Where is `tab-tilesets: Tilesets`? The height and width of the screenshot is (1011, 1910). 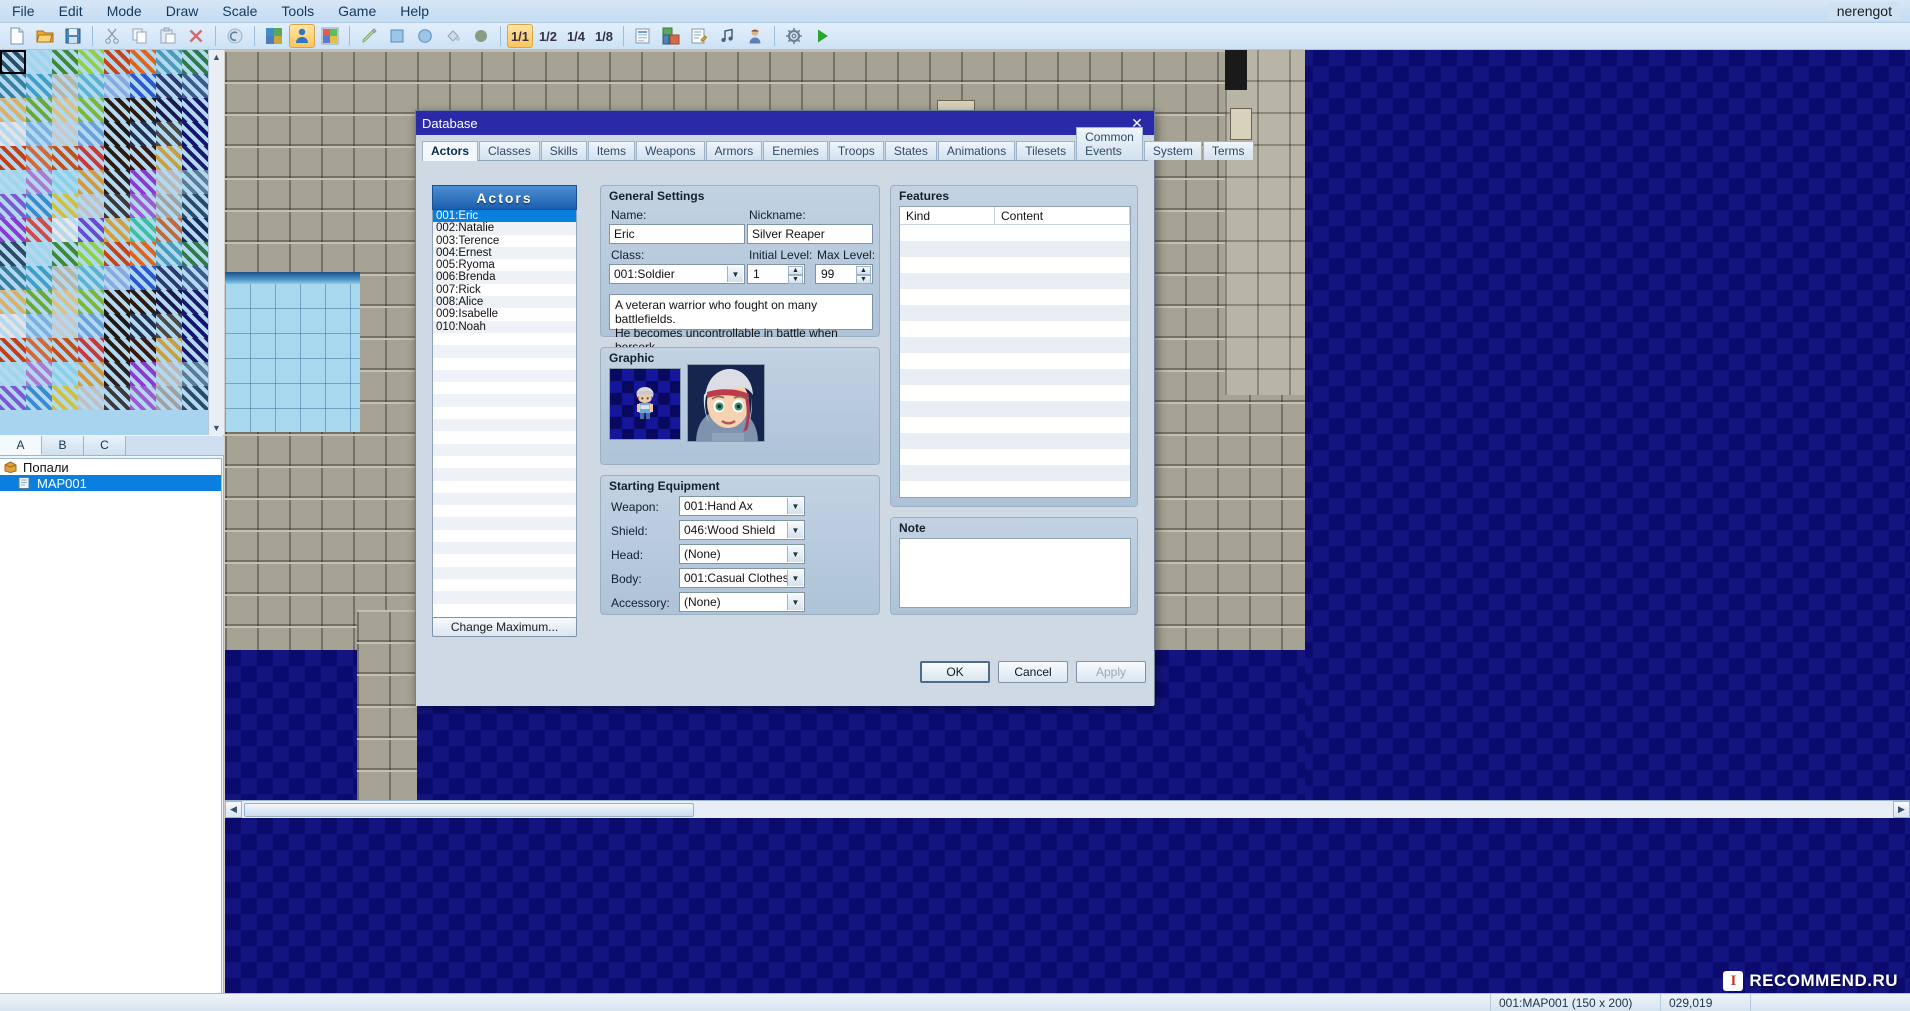
tab-tilesets: Tilesets is located at coordinates (1046, 150).